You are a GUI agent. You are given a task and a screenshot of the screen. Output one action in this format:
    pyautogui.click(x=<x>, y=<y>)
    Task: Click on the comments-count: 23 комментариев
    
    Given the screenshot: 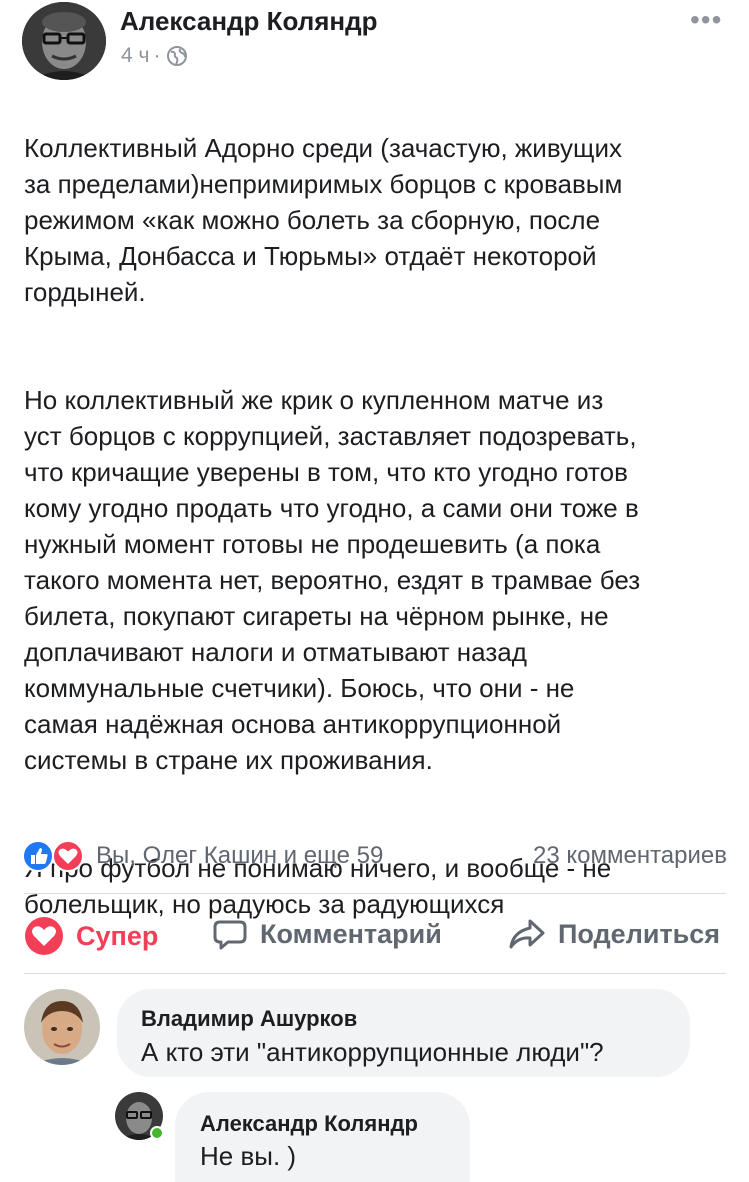 What is the action you would take?
    pyautogui.click(x=630, y=856)
    